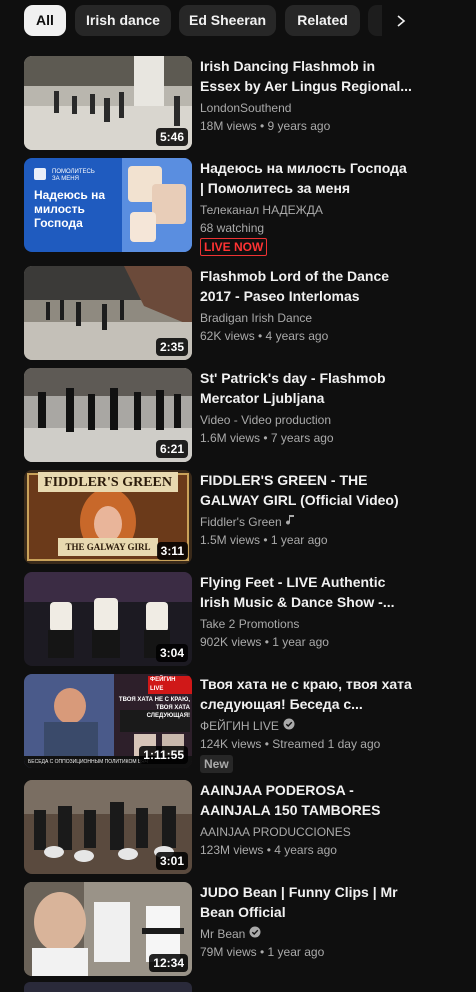 This screenshot has height=992, width=476. Describe the element at coordinates (171, 449) in the screenshot. I see `video-duration: 6:21` at that location.